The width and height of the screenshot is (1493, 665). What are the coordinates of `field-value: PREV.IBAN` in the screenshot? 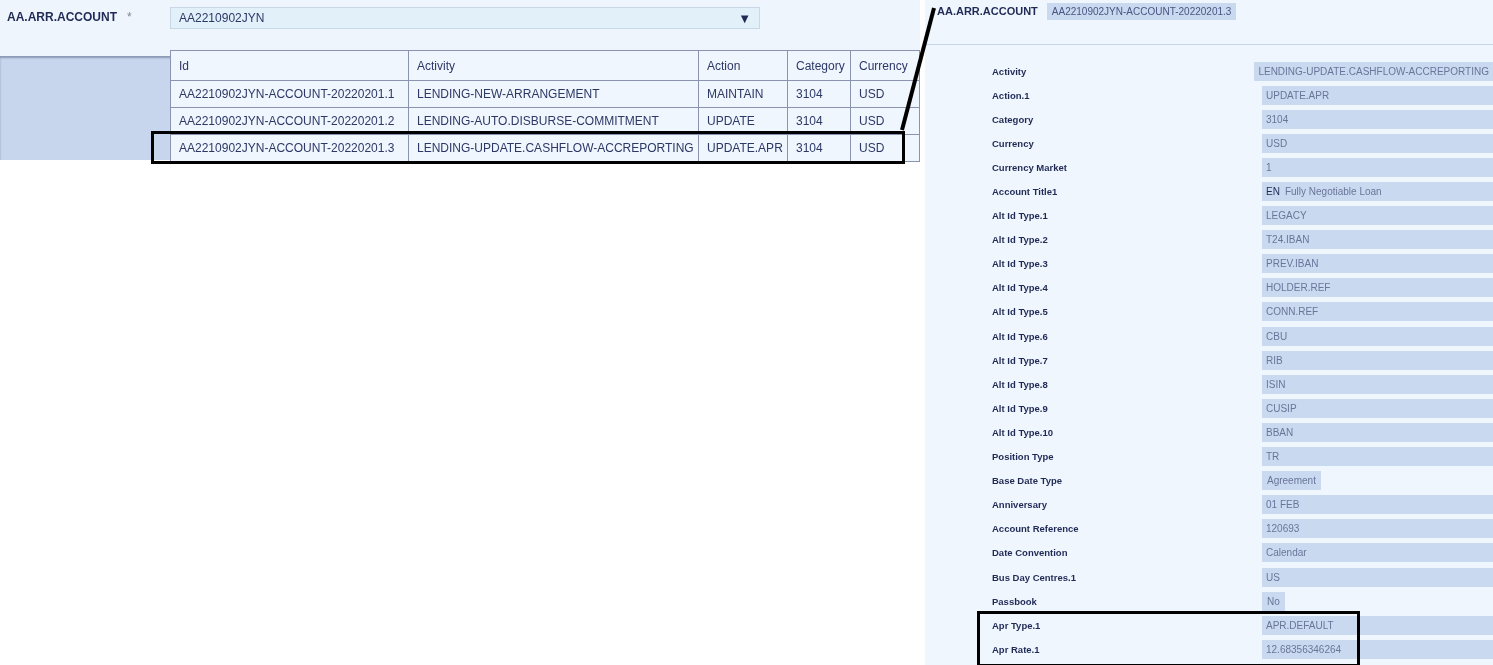 It's located at (1377, 264).